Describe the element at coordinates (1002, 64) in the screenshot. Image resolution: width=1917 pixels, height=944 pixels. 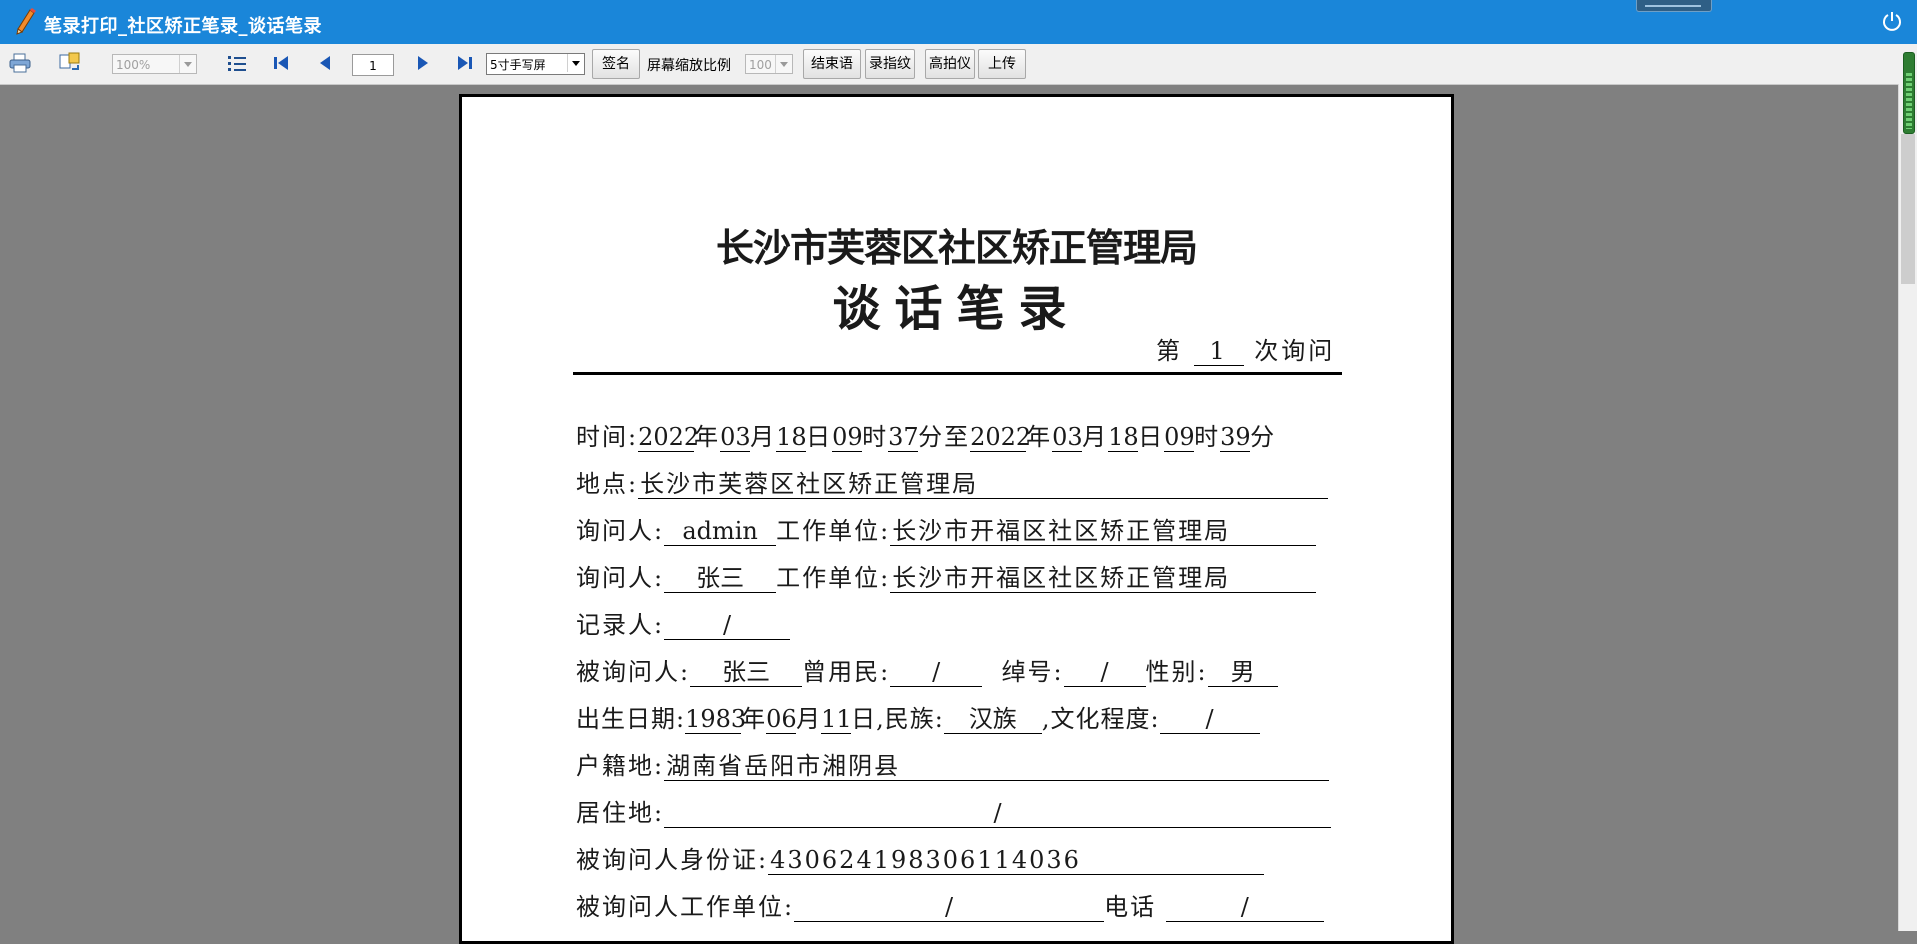
I see `upload-button: 上传` at that location.